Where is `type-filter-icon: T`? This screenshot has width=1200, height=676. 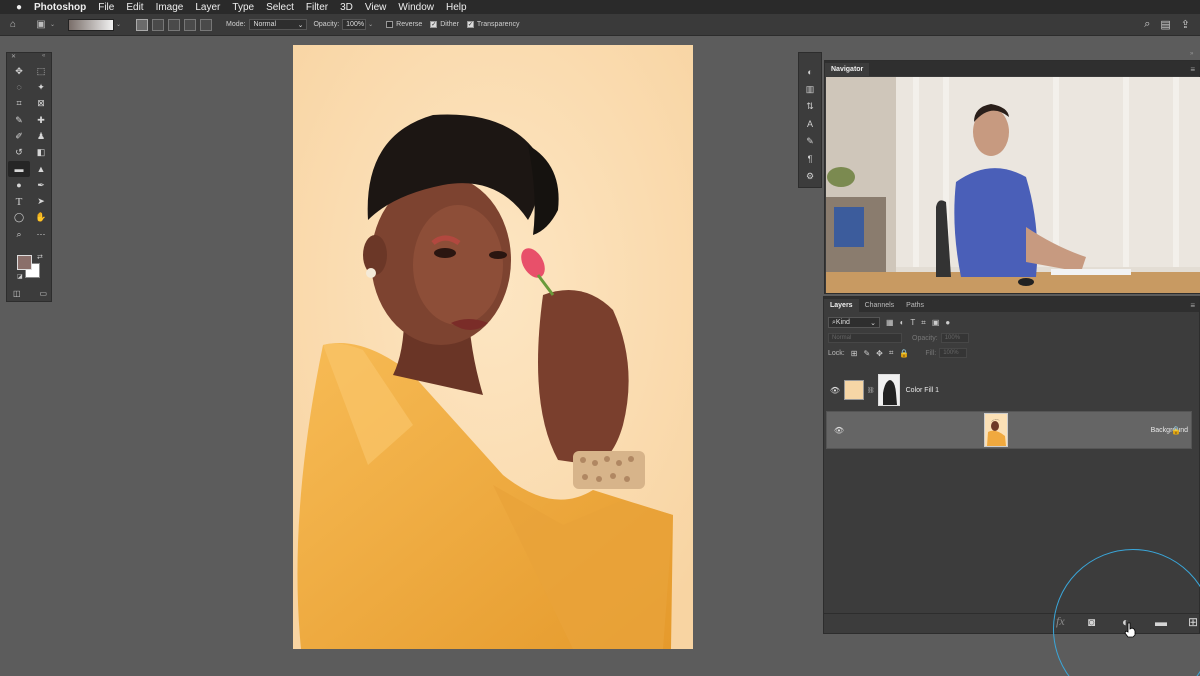
type-filter-icon: T is located at coordinates (912, 322).